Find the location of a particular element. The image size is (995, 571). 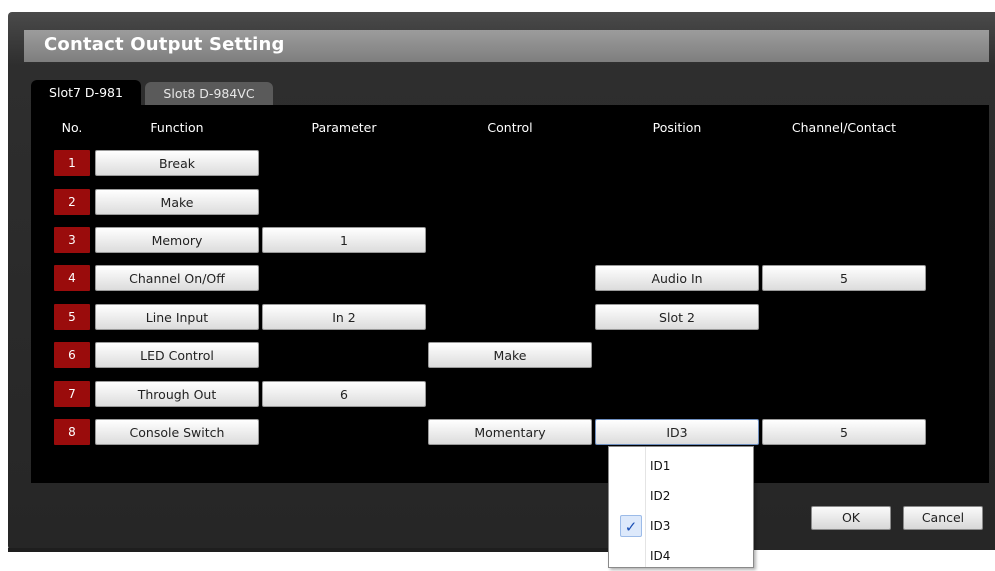

dropdown-item-label: ID2 is located at coordinates (660, 496).